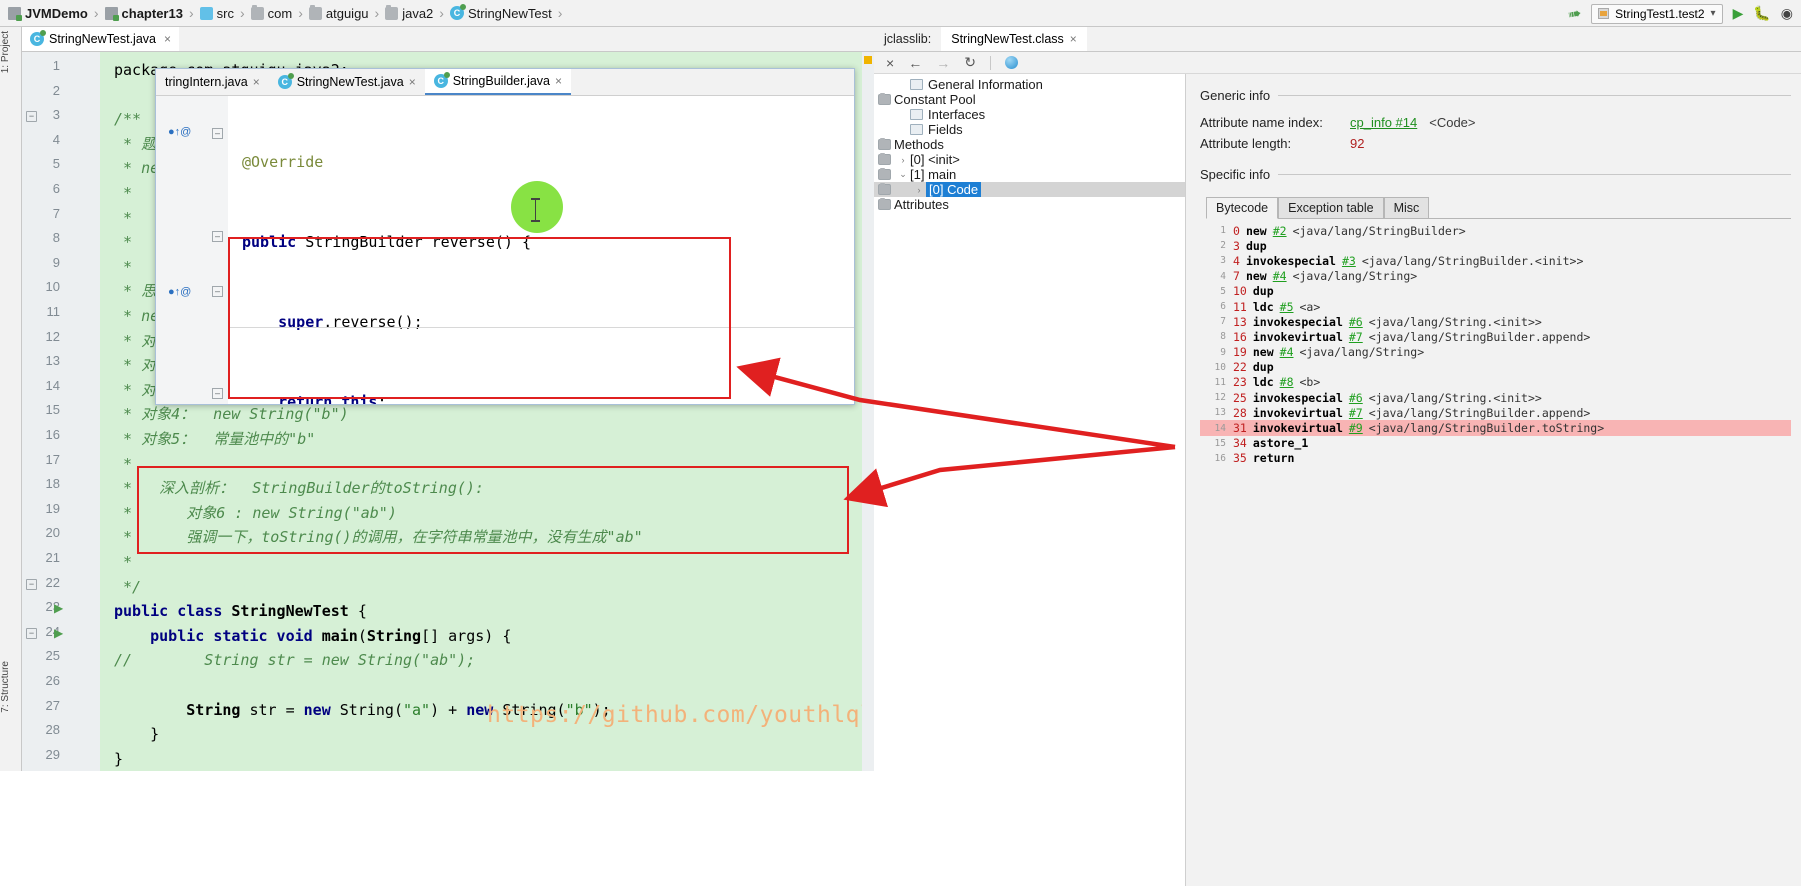 The width and height of the screenshot is (1801, 886). What do you see at coordinates (1331, 207) in the screenshot?
I see `tab-exception-table: Exception table` at bounding box center [1331, 207].